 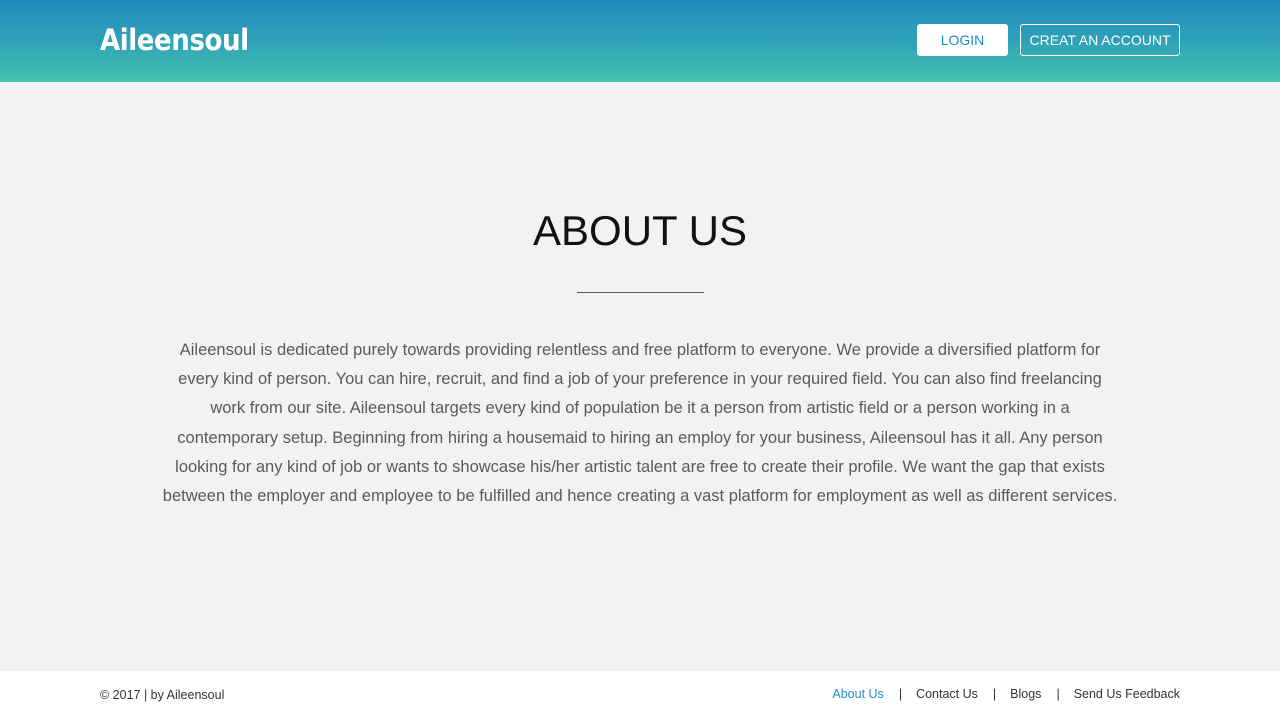 What do you see at coordinates (640, 292) in the screenshot?
I see `title-divider` at bounding box center [640, 292].